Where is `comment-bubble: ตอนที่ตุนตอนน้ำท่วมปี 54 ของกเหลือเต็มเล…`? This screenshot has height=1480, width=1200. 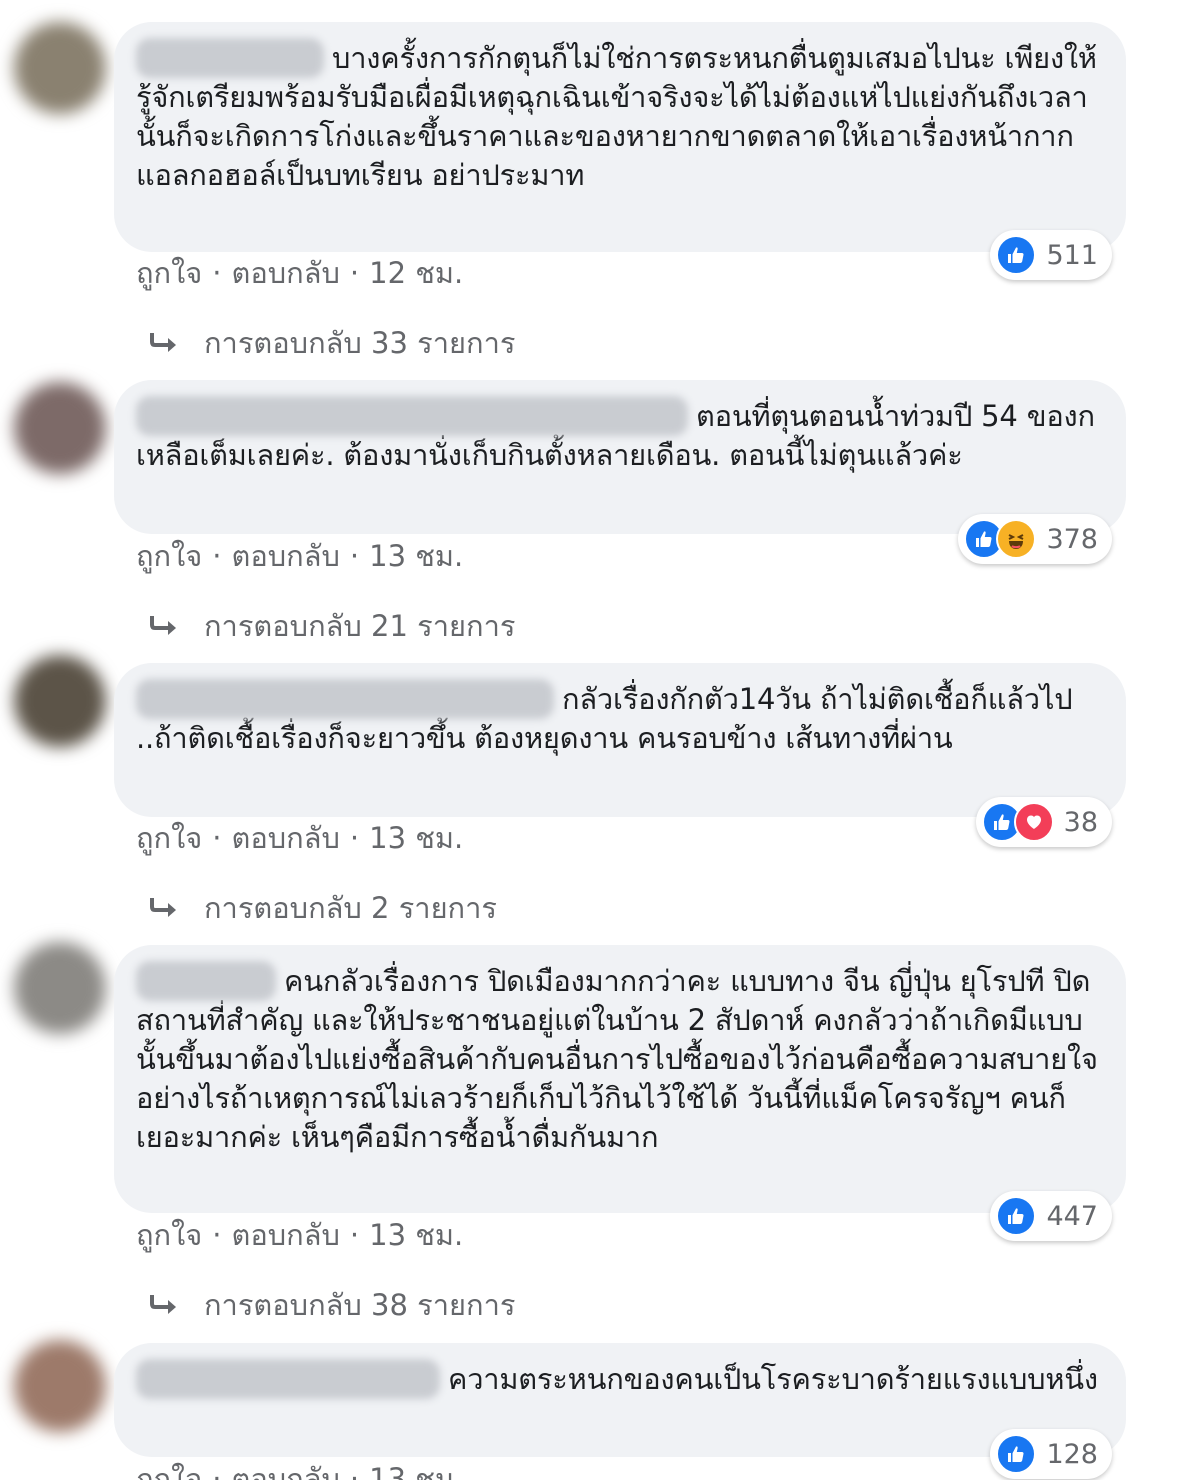
comment-bubble: ตอนที่ตุนตอนน้ำท่วมปี 54 ของกเหลือเต็มเล… is located at coordinates (620, 472).